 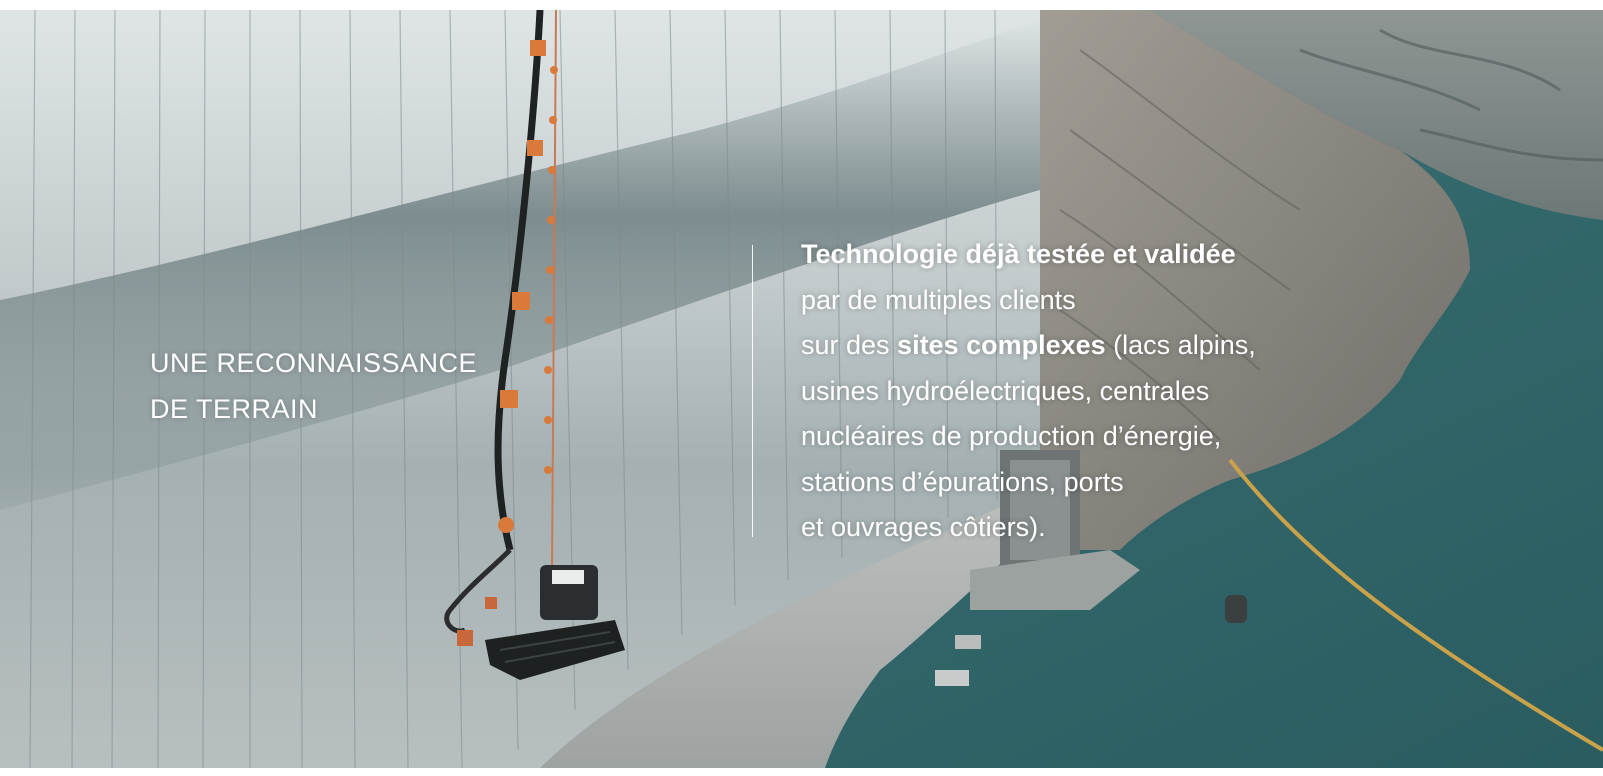 I want to click on description-line-3-suffix: (lacs alpins,, so click(x=1180, y=345).